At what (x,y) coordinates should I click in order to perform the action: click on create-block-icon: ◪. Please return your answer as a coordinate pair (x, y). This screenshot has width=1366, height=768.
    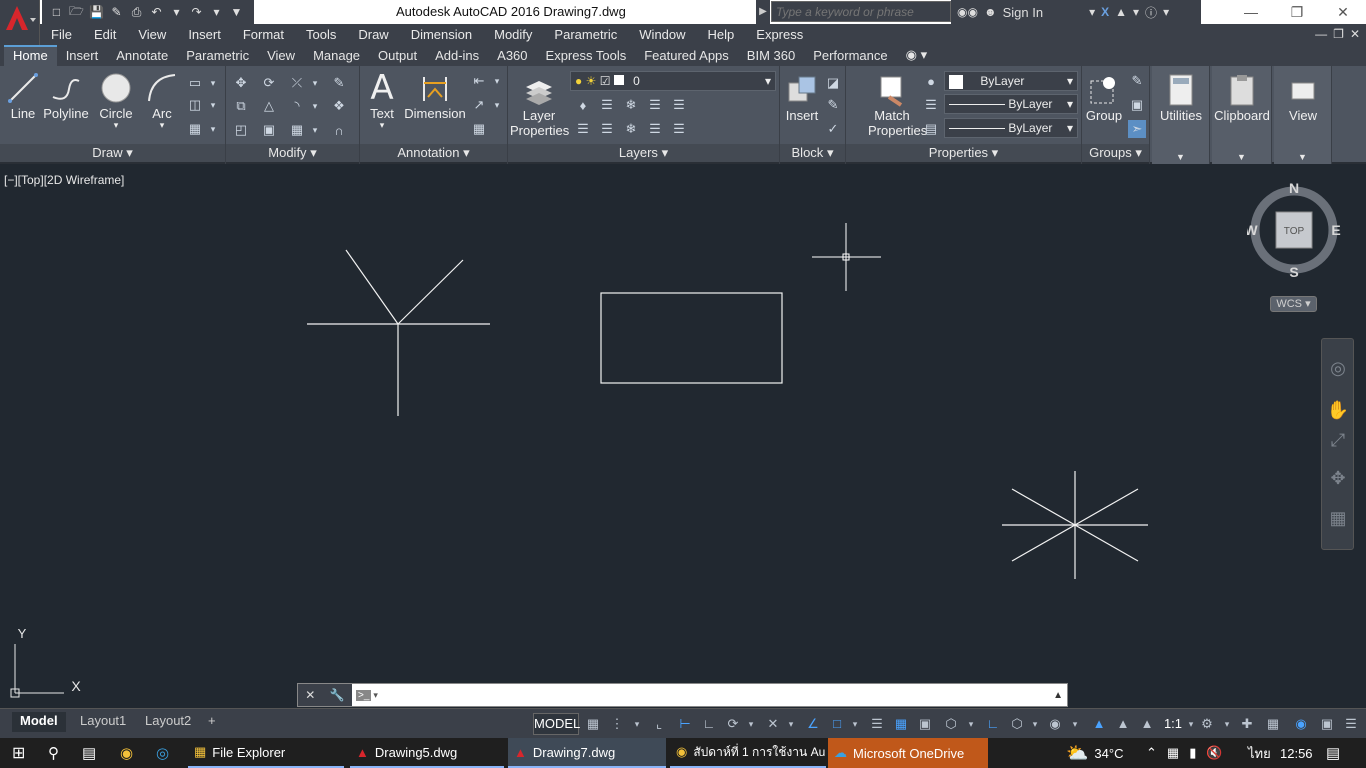
    Looking at the image, I should click on (833, 83).